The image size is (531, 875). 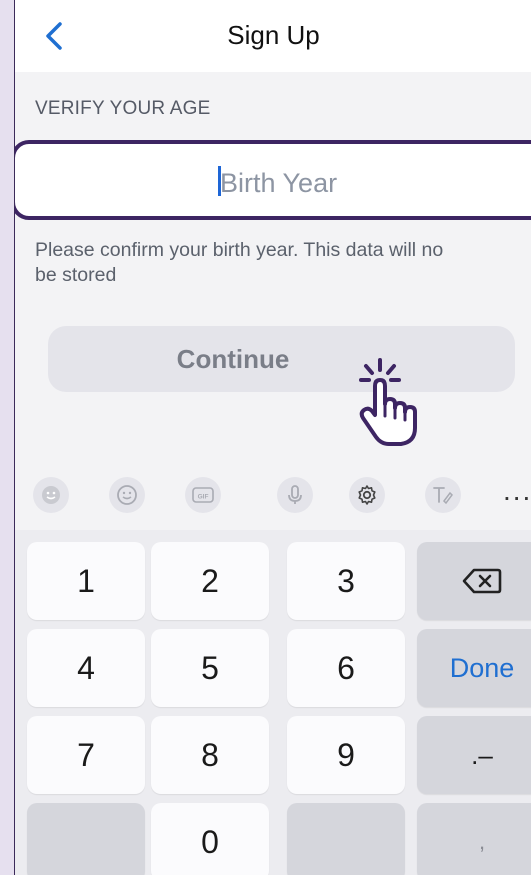 I want to click on sticker-icon, so click(x=127, y=495).